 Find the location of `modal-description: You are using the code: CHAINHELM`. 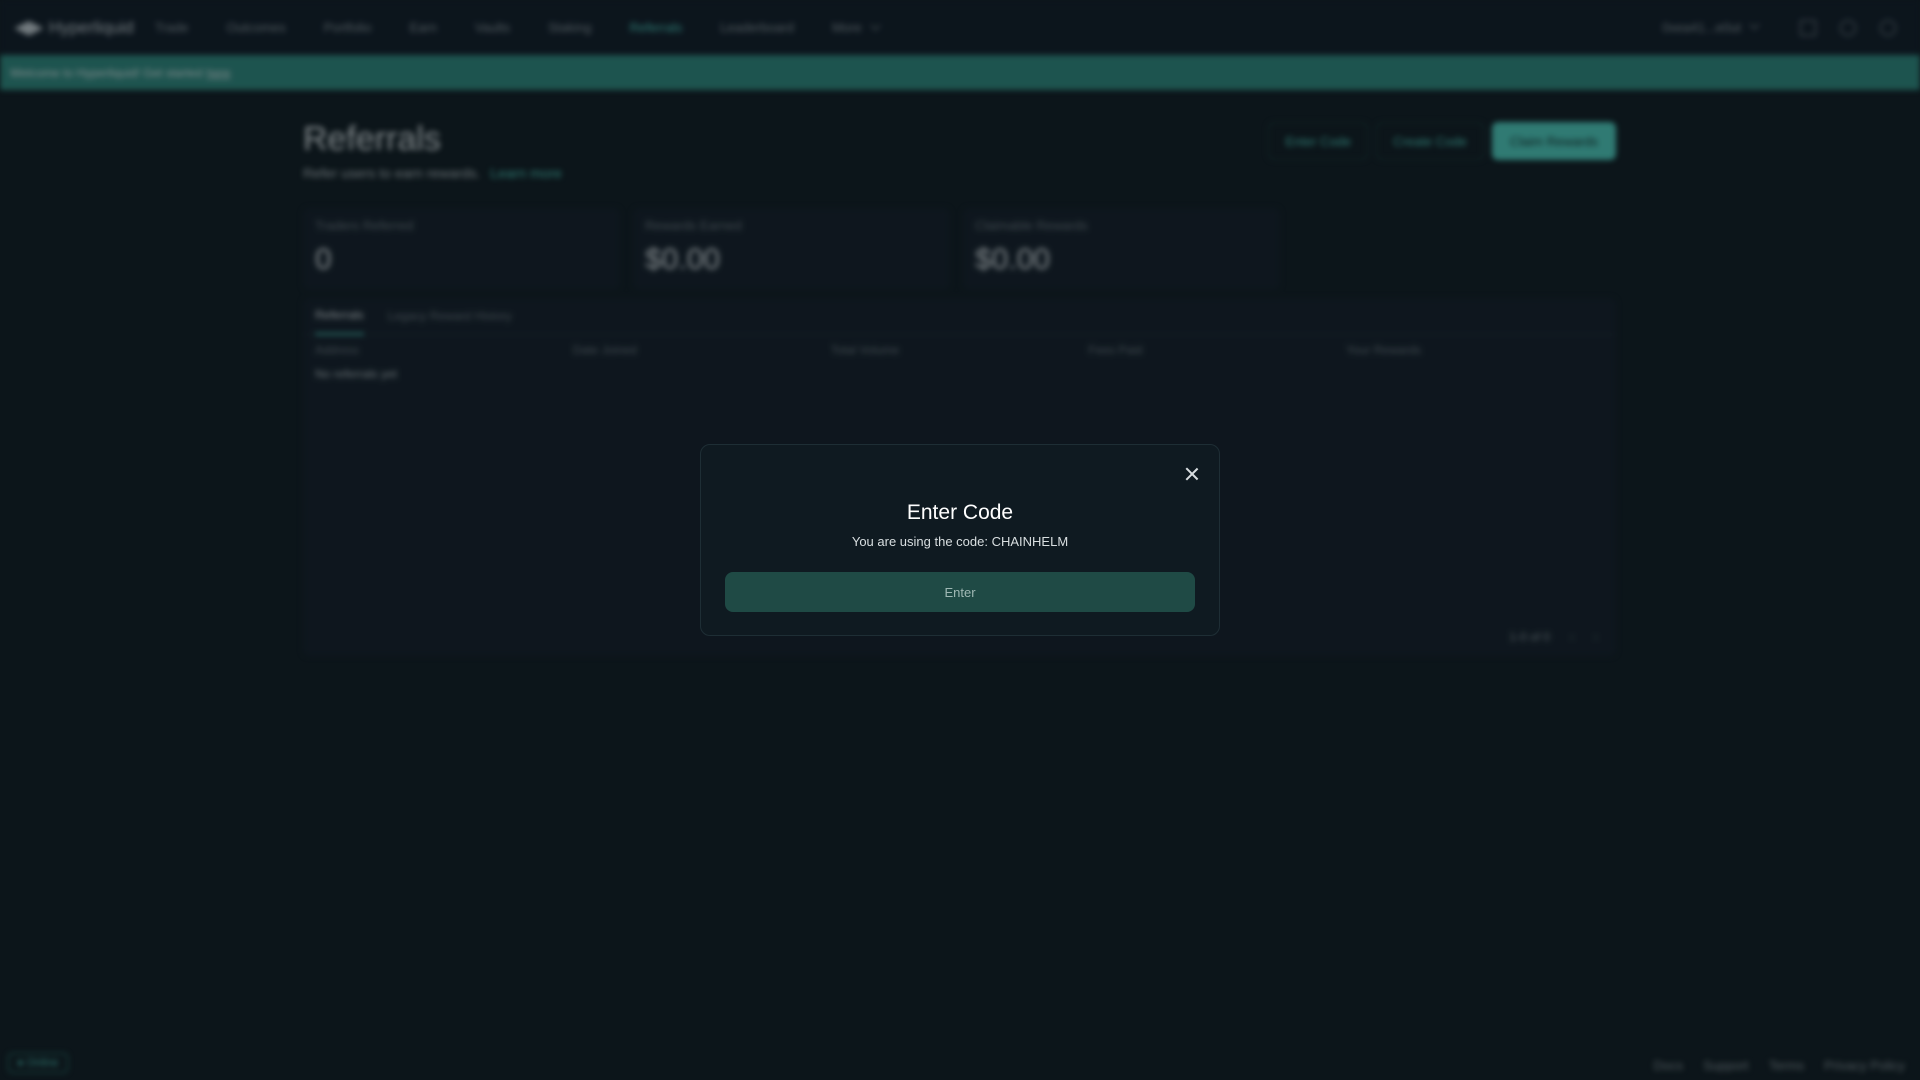

modal-description: You are using the code: CHAINHELM is located at coordinates (960, 541).